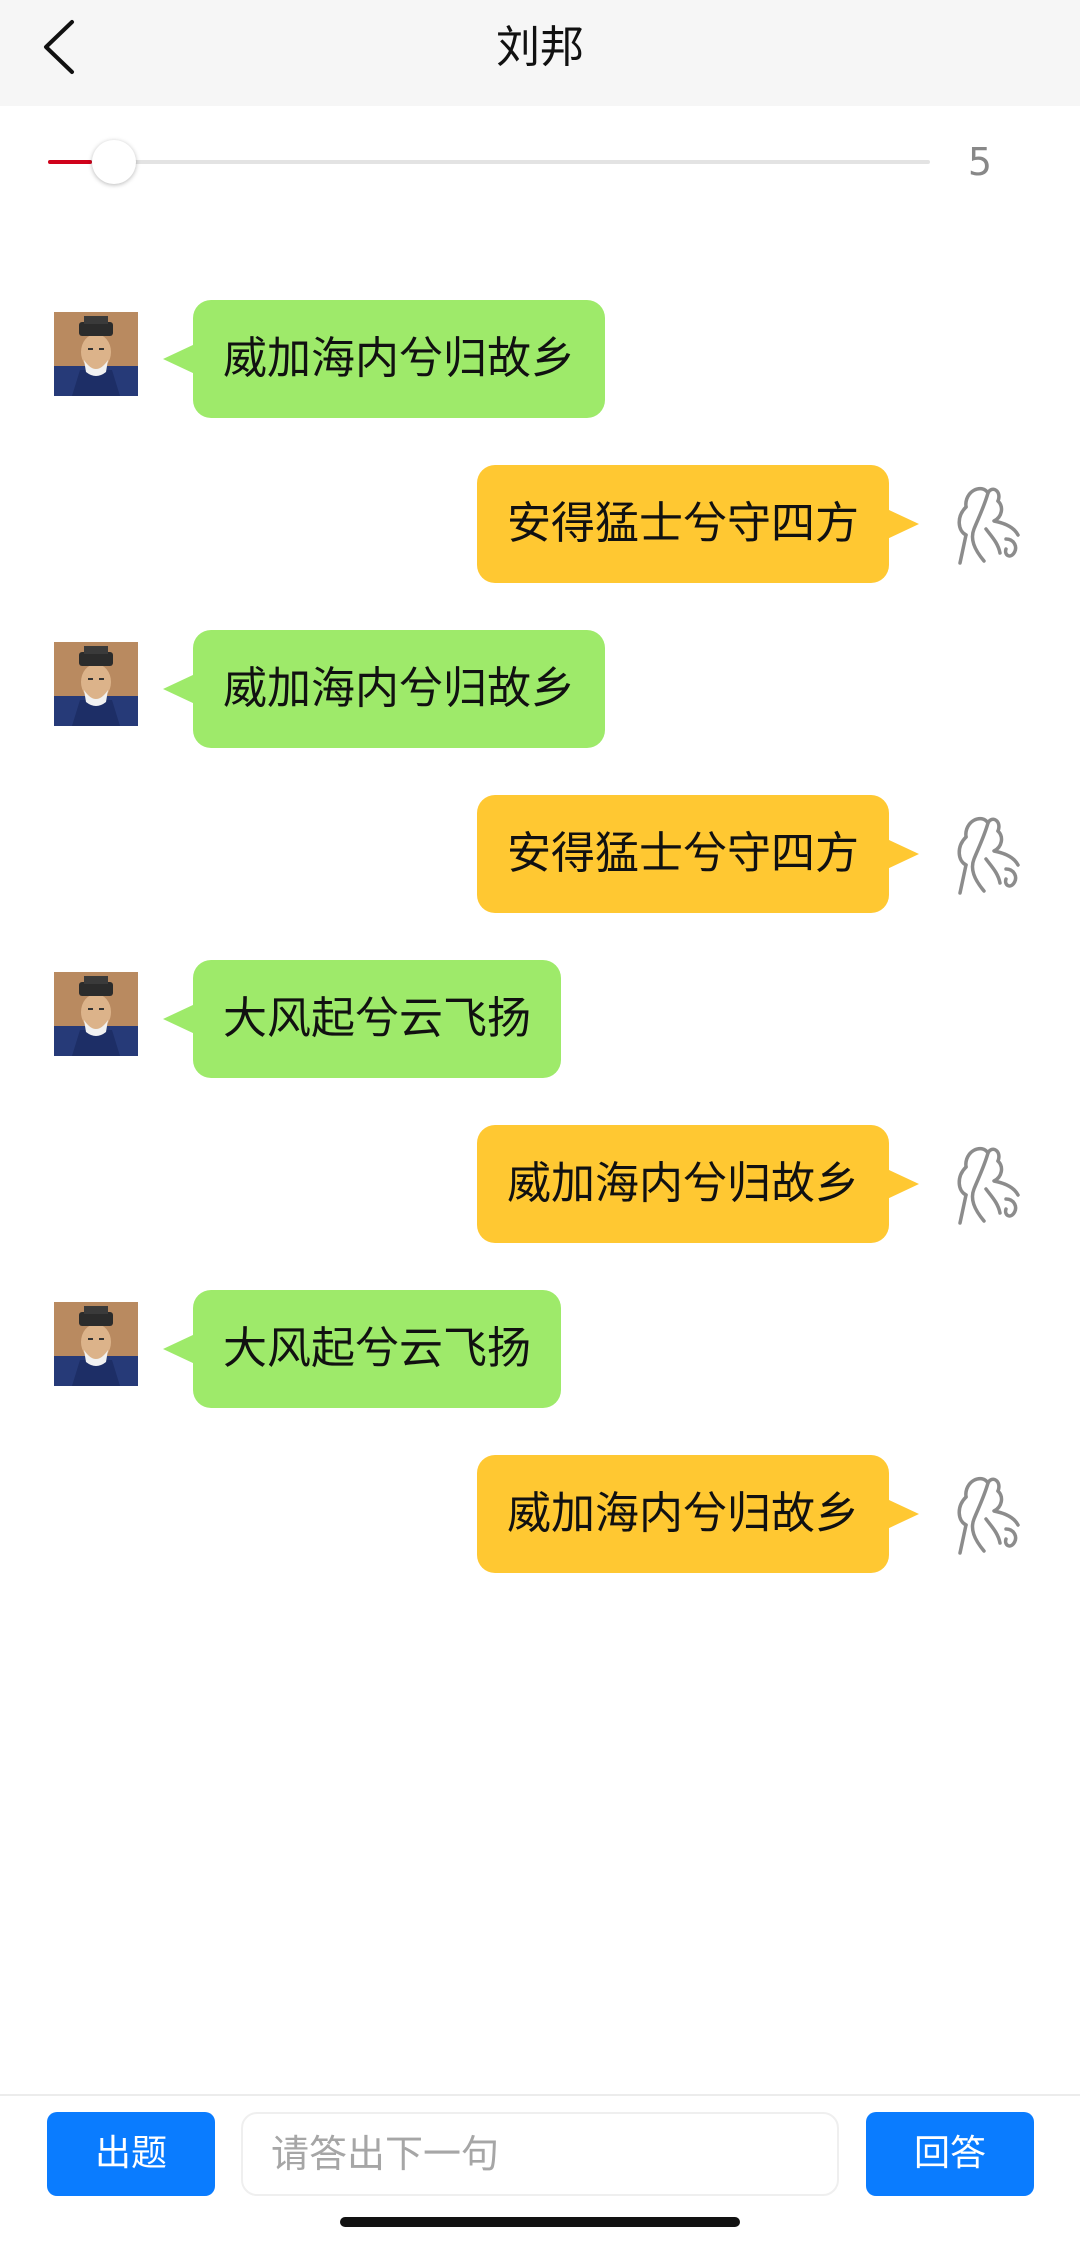 This screenshot has height=2246, width=1080. Describe the element at coordinates (540, 47) in the screenshot. I see `page-title: 刘邦` at that location.